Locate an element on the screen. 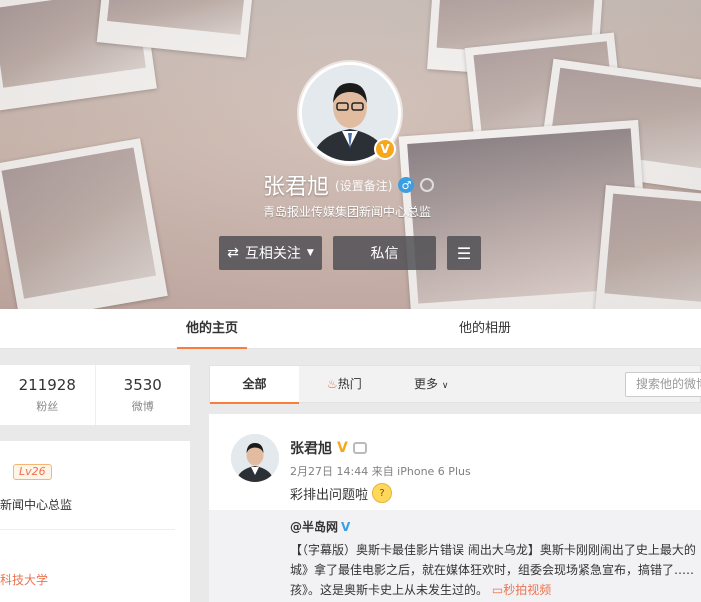 This screenshot has height=602, width=701. confused-emoji-icon: ? is located at coordinates (382, 493).